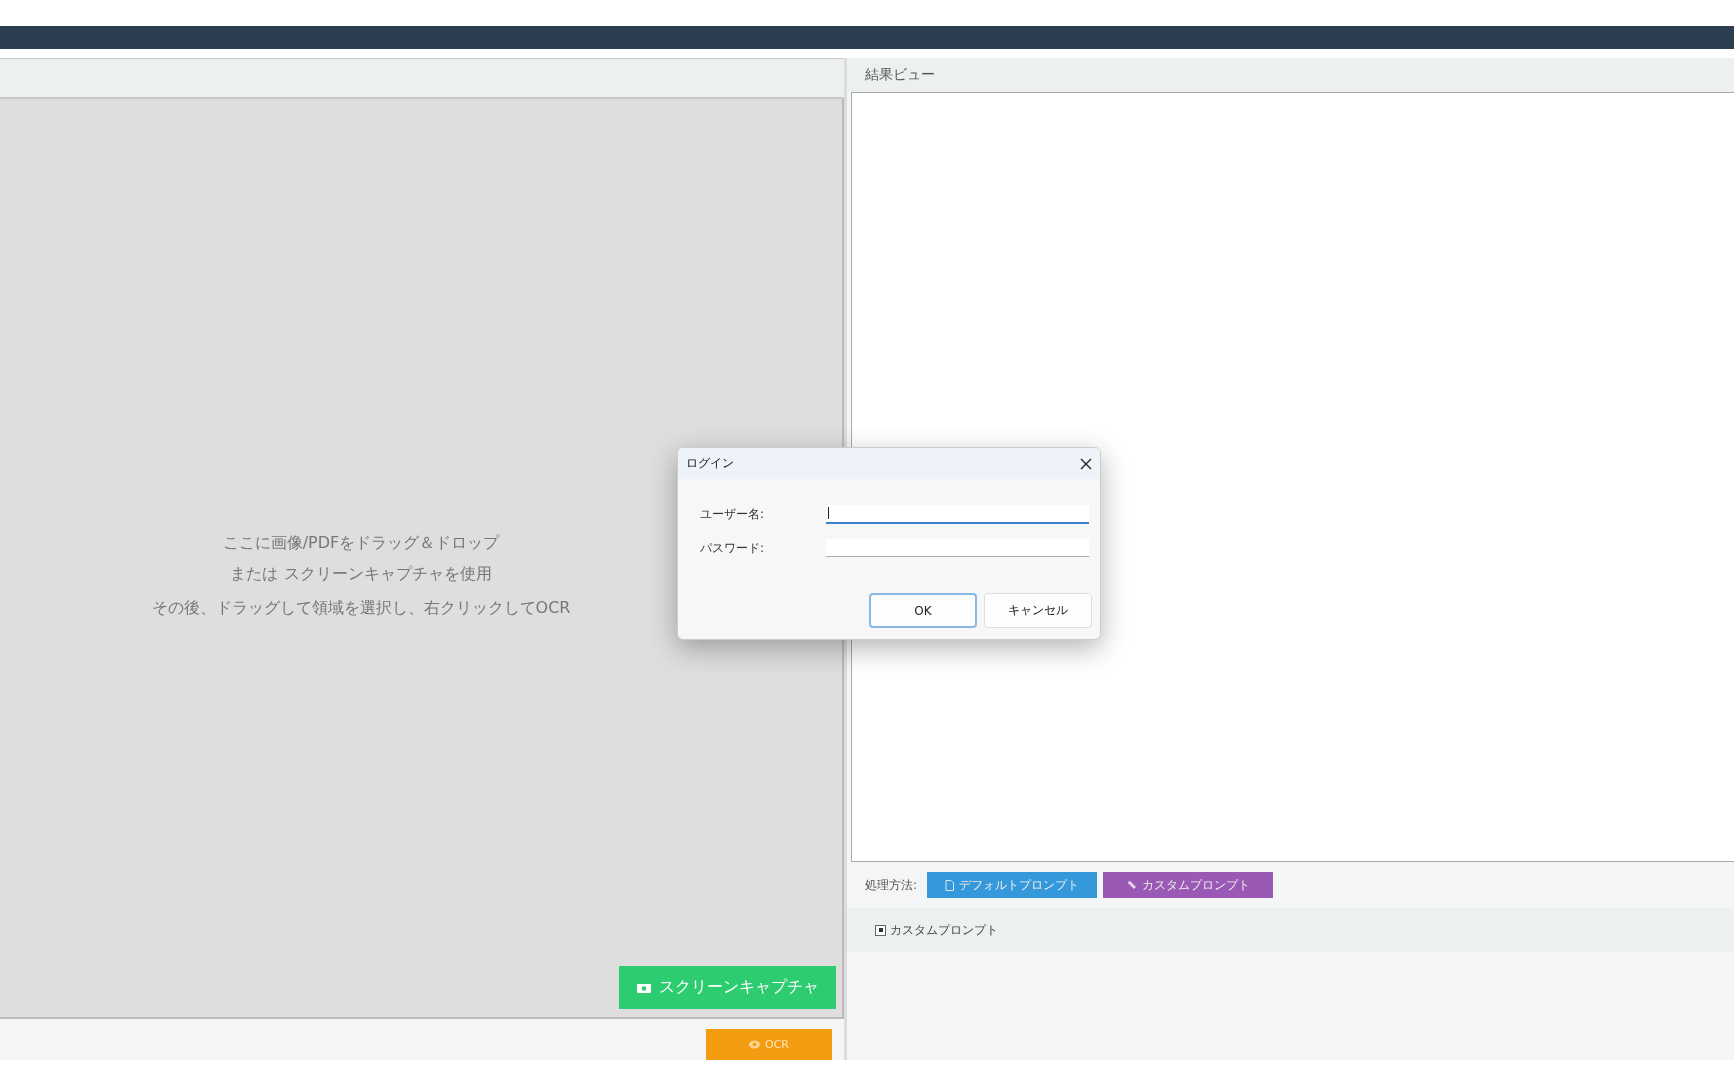 The image size is (1734, 1083). What do you see at coordinates (361, 574) in the screenshot?
I see `drop-instruction: または スクリーンキャプチャを使用` at bounding box center [361, 574].